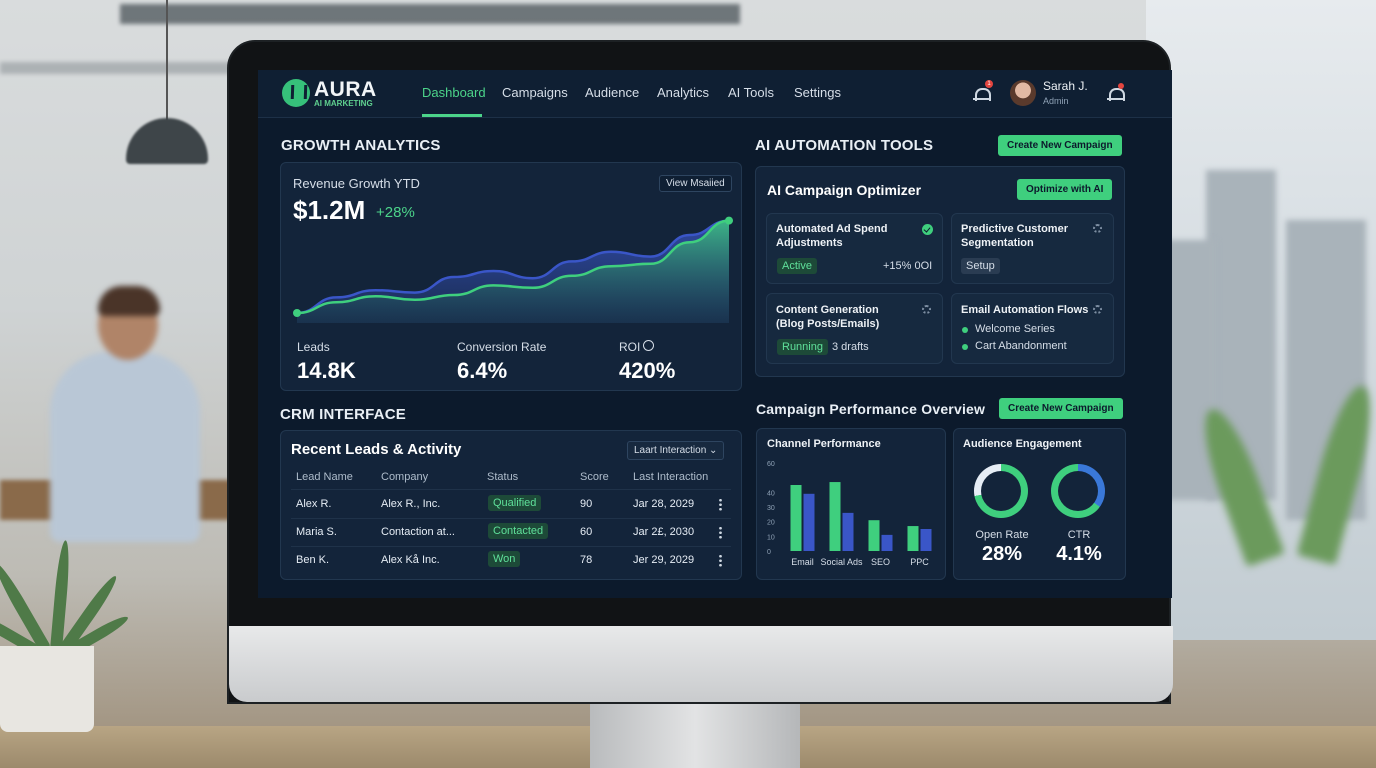 The width and height of the screenshot is (1376, 768). I want to click on ctr-value: 4.1%, so click(1079, 554).